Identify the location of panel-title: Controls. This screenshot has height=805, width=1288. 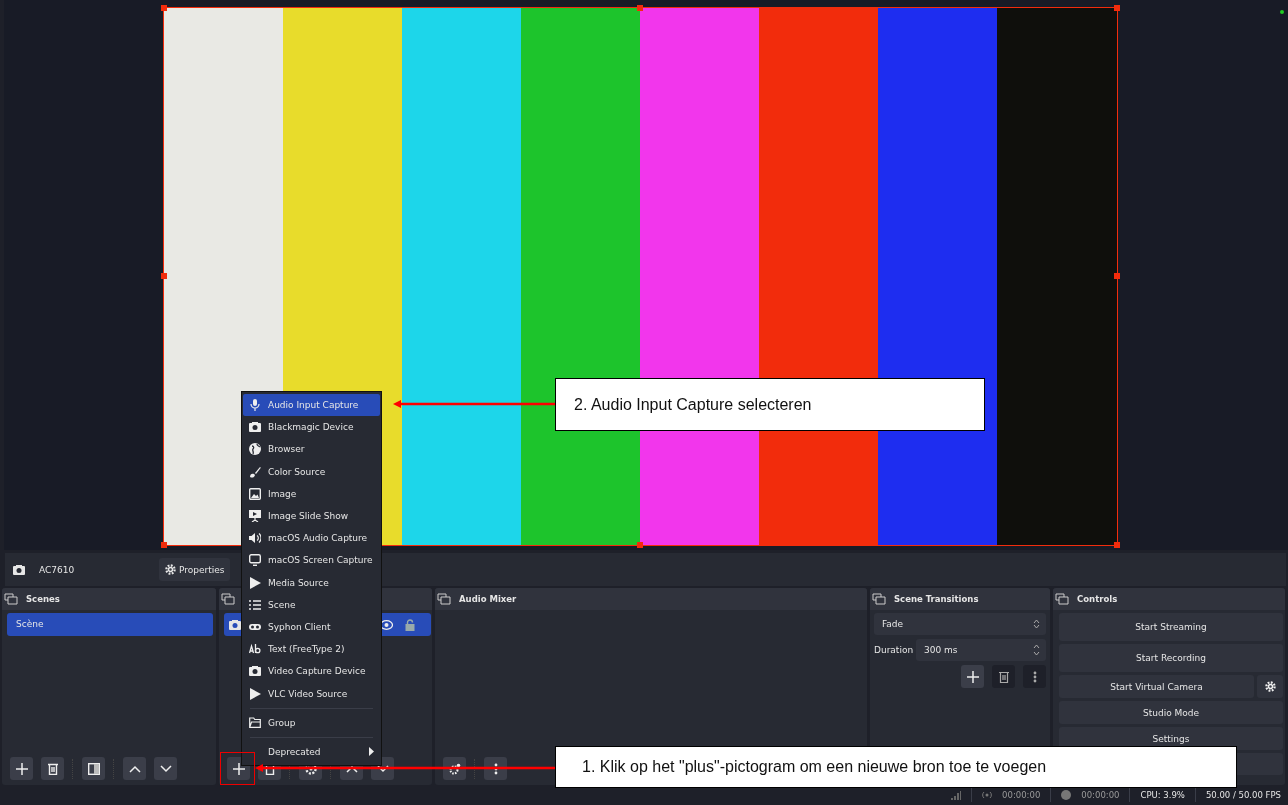
(1097, 599).